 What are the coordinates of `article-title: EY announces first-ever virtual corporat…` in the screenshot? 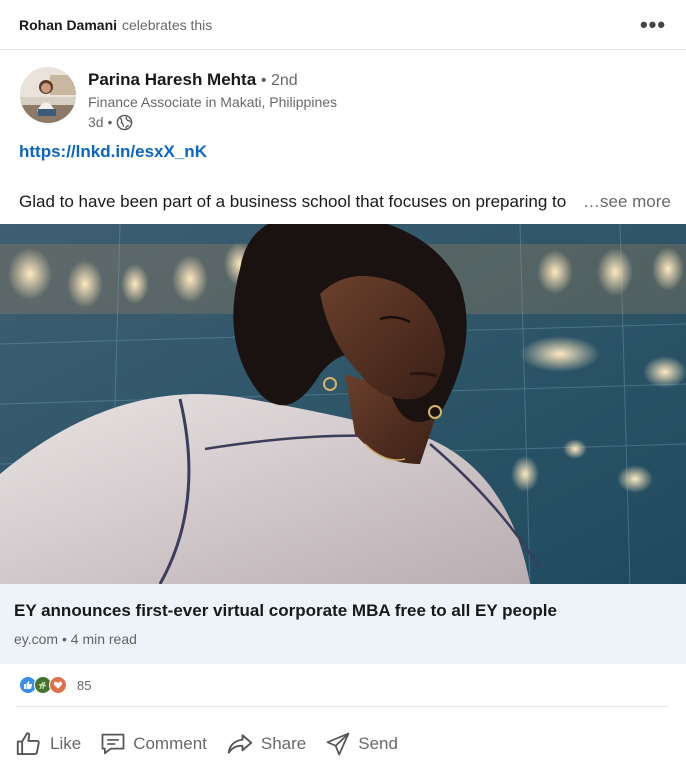 It's located at (343, 611).